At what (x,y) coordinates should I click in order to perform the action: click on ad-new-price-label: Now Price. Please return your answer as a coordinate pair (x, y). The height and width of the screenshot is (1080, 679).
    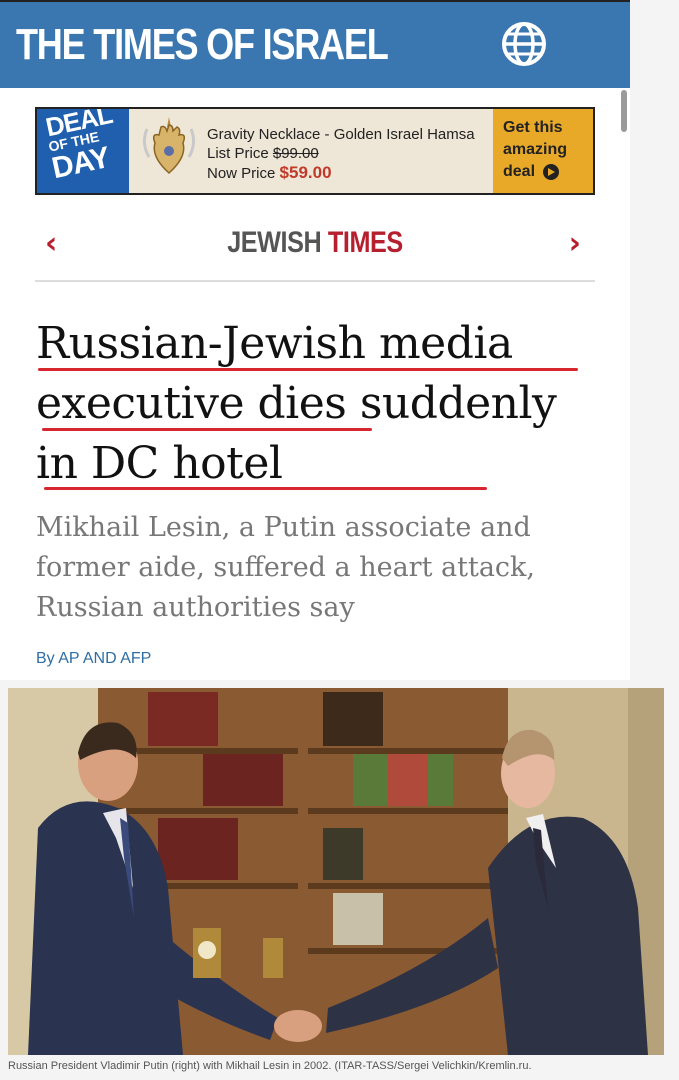
    Looking at the image, I should click on (241, 173).